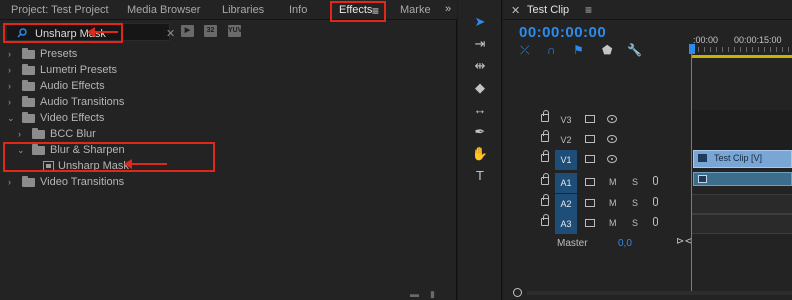 The height and width of the screenshot is (300, 792). I want to click on track-label: A1, so click(566, 183).